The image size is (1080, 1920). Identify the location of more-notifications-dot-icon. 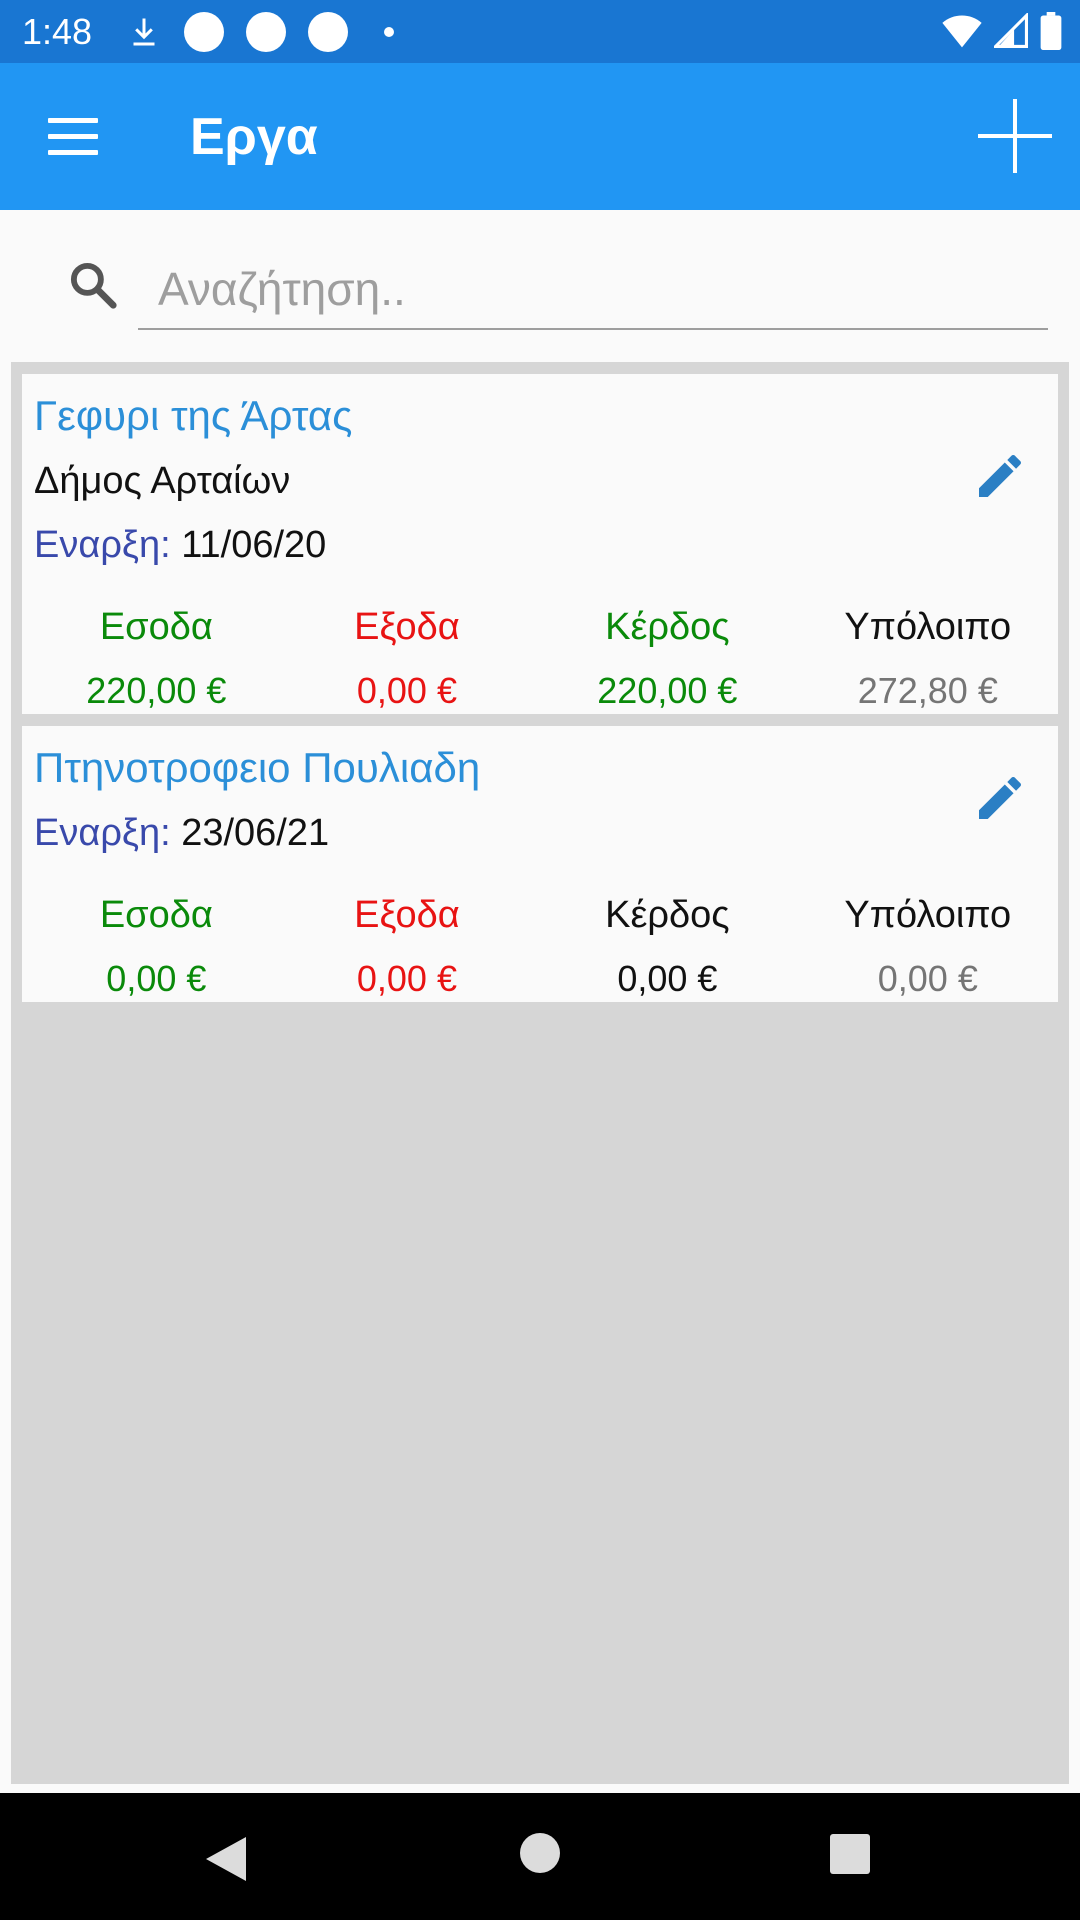
(389, 31).